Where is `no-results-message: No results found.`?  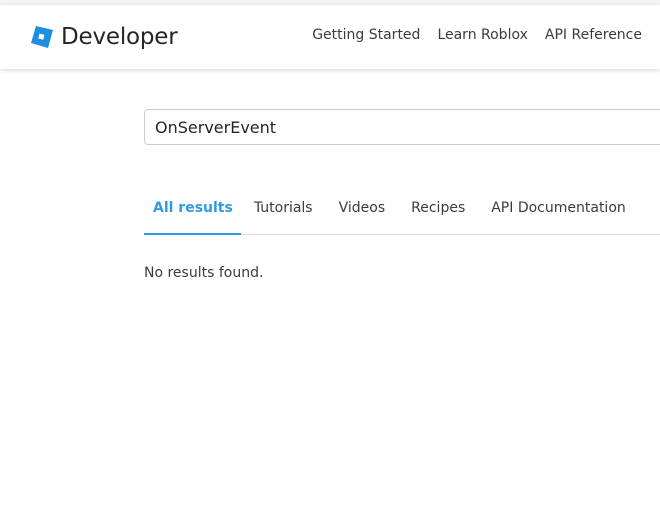
no-results-message: No results found. is located at coordinates (204, 273).